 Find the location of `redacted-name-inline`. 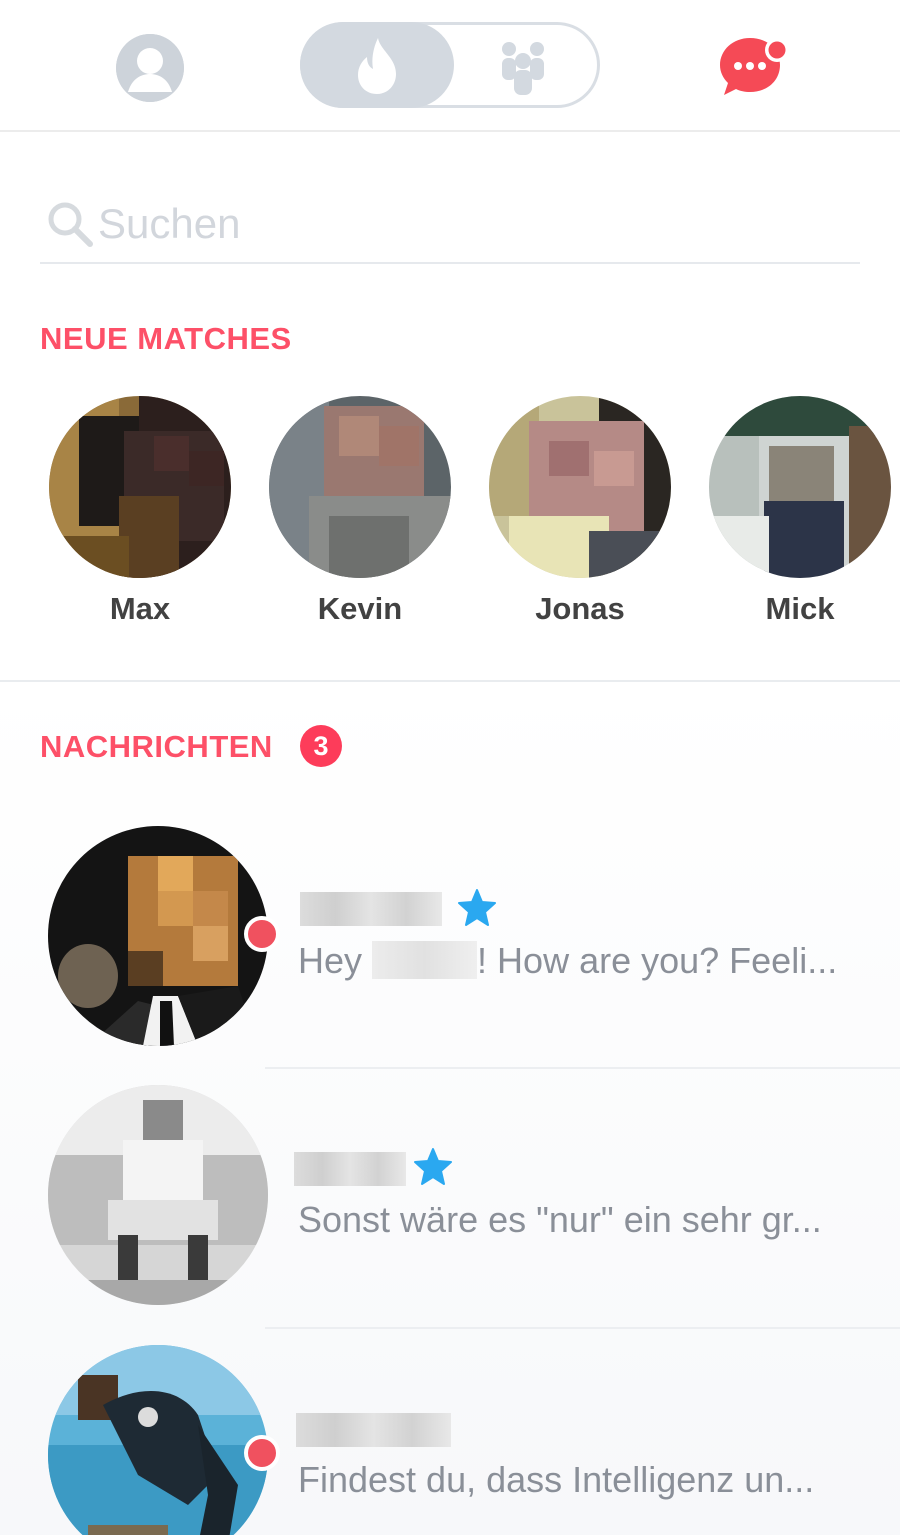

redacted-name-inline is located at coordinates (425, 960).